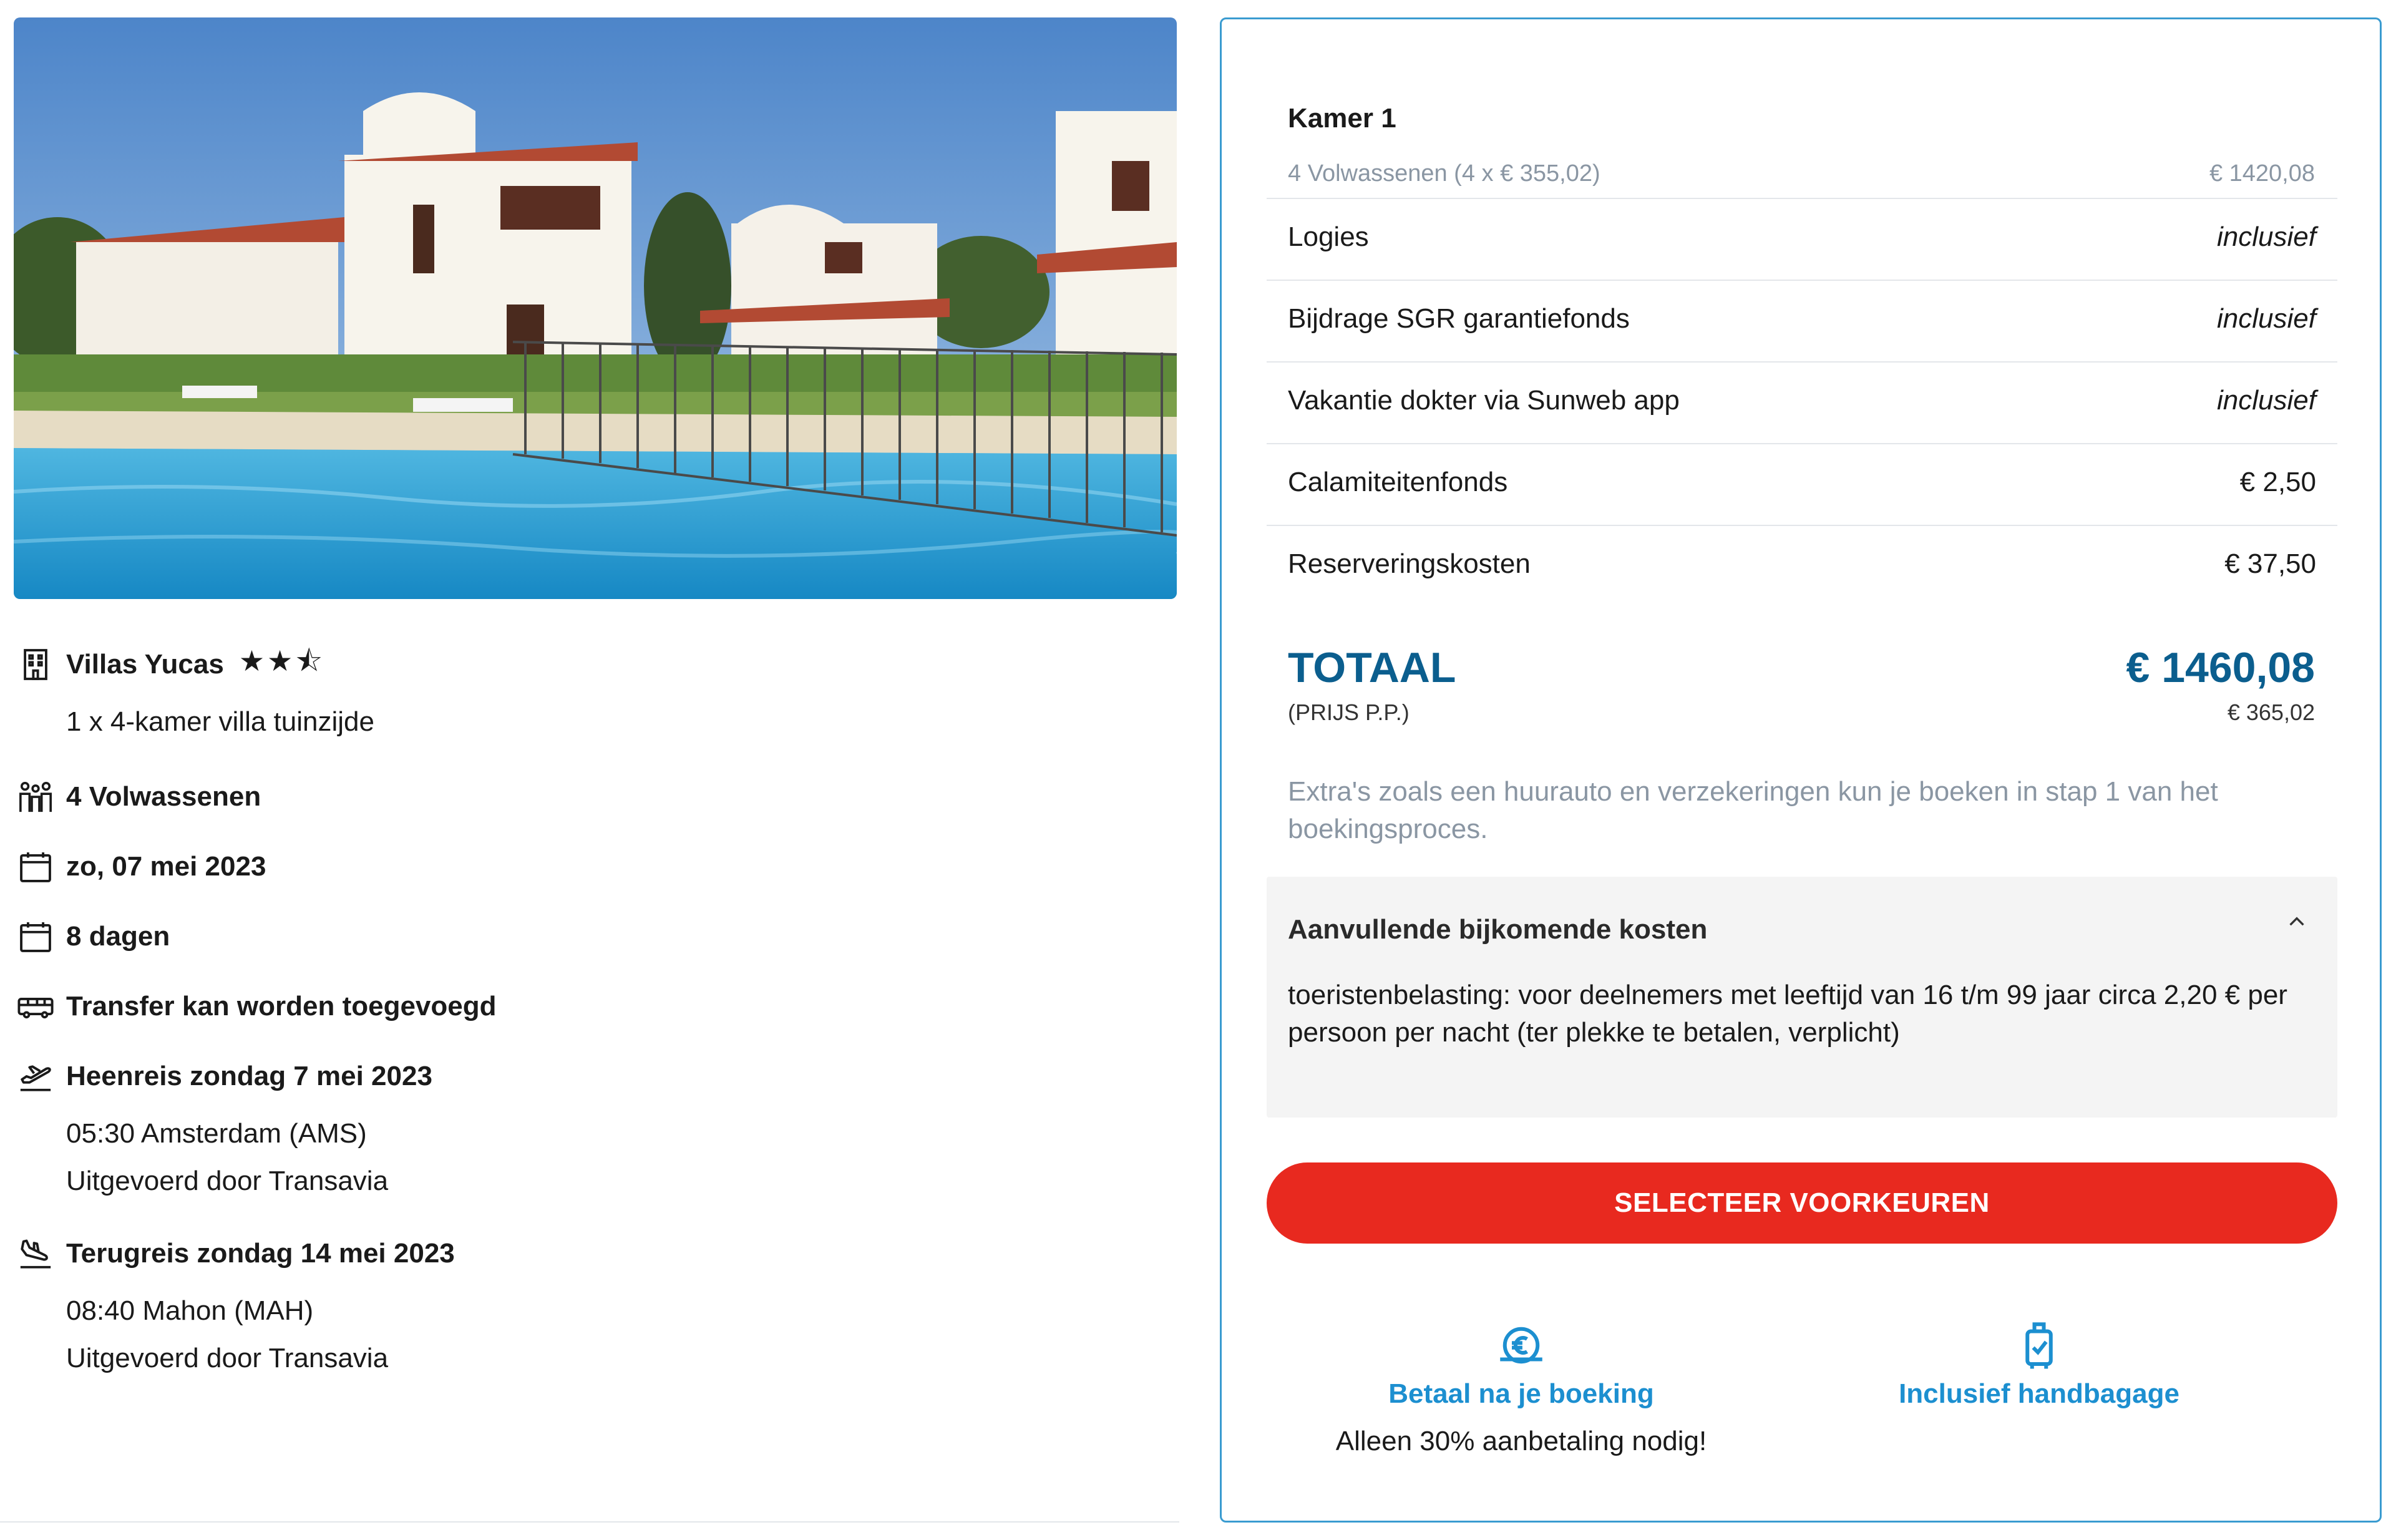 The height and width of the screenshot is (1540, 2396). What do you see at coordinates (163, 796) in the screenshot?
I see `travellers: 4 Volwassenen` at bounding box center [163, 796].